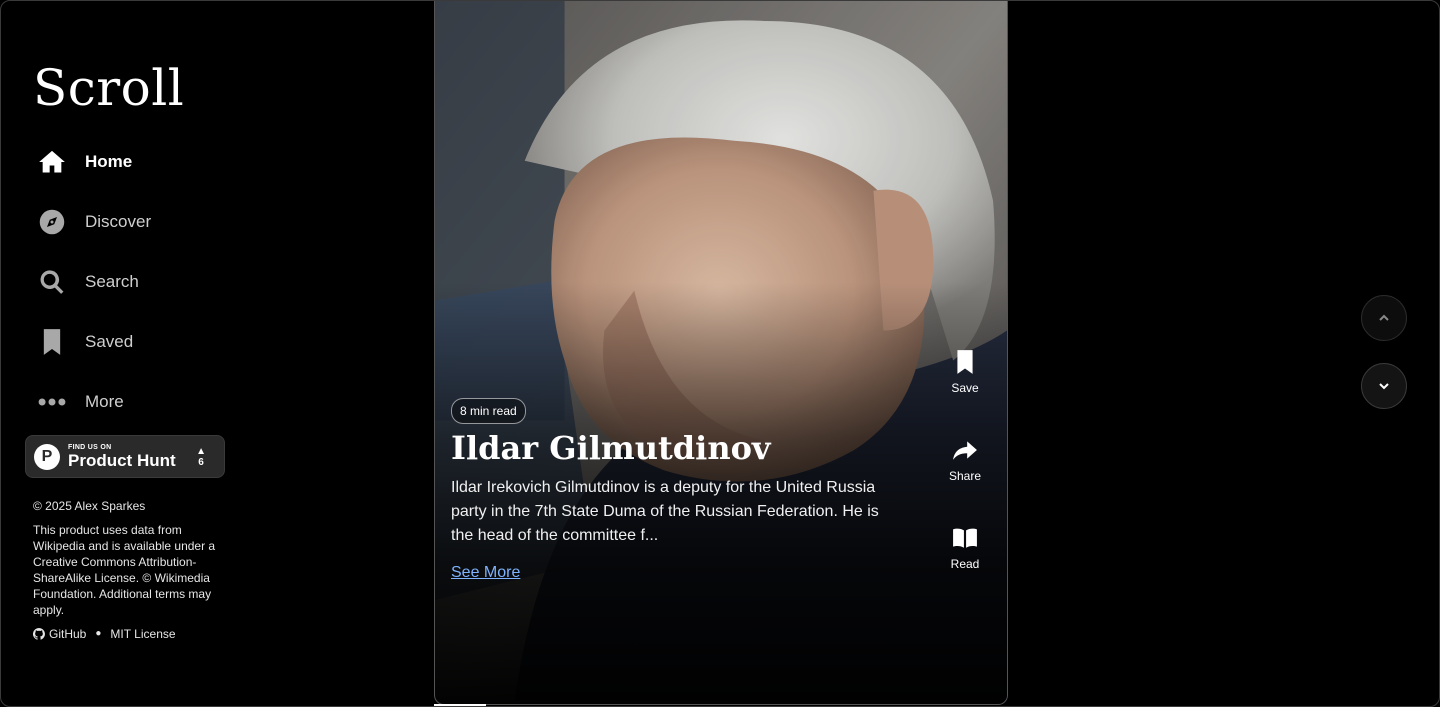 The image size is (1440, 707). I want to click on product-hunt-small-text: FIND US ON, so click(90, 447).